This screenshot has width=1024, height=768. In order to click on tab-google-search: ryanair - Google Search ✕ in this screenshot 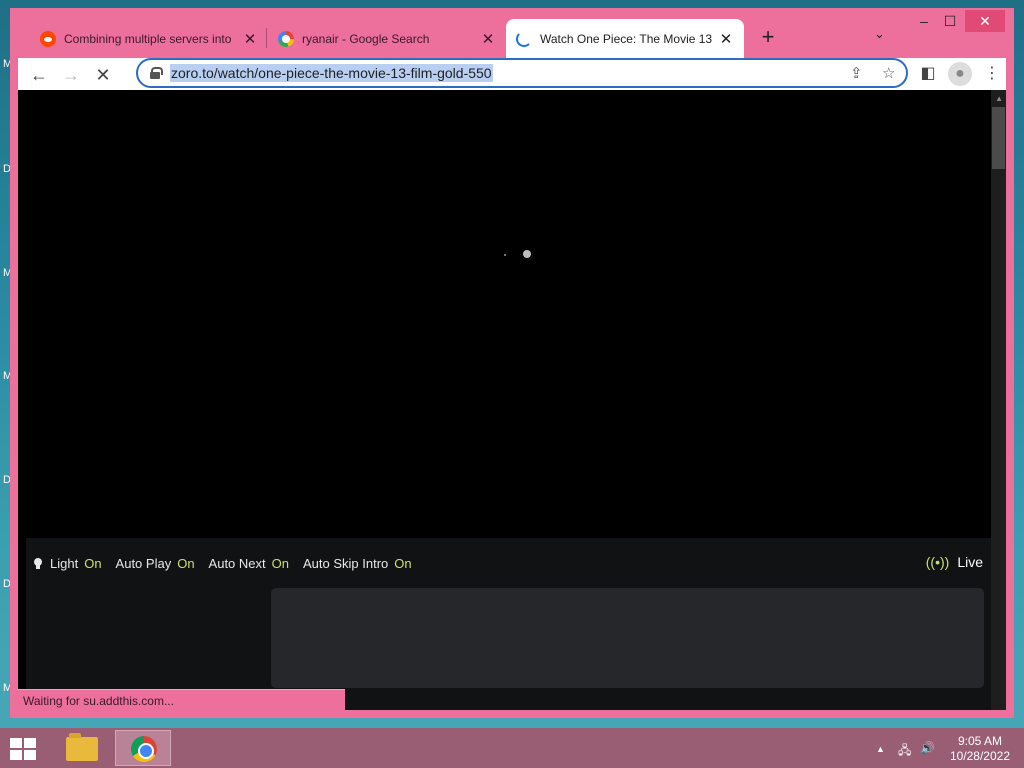, I will do `click(387, 38)`.